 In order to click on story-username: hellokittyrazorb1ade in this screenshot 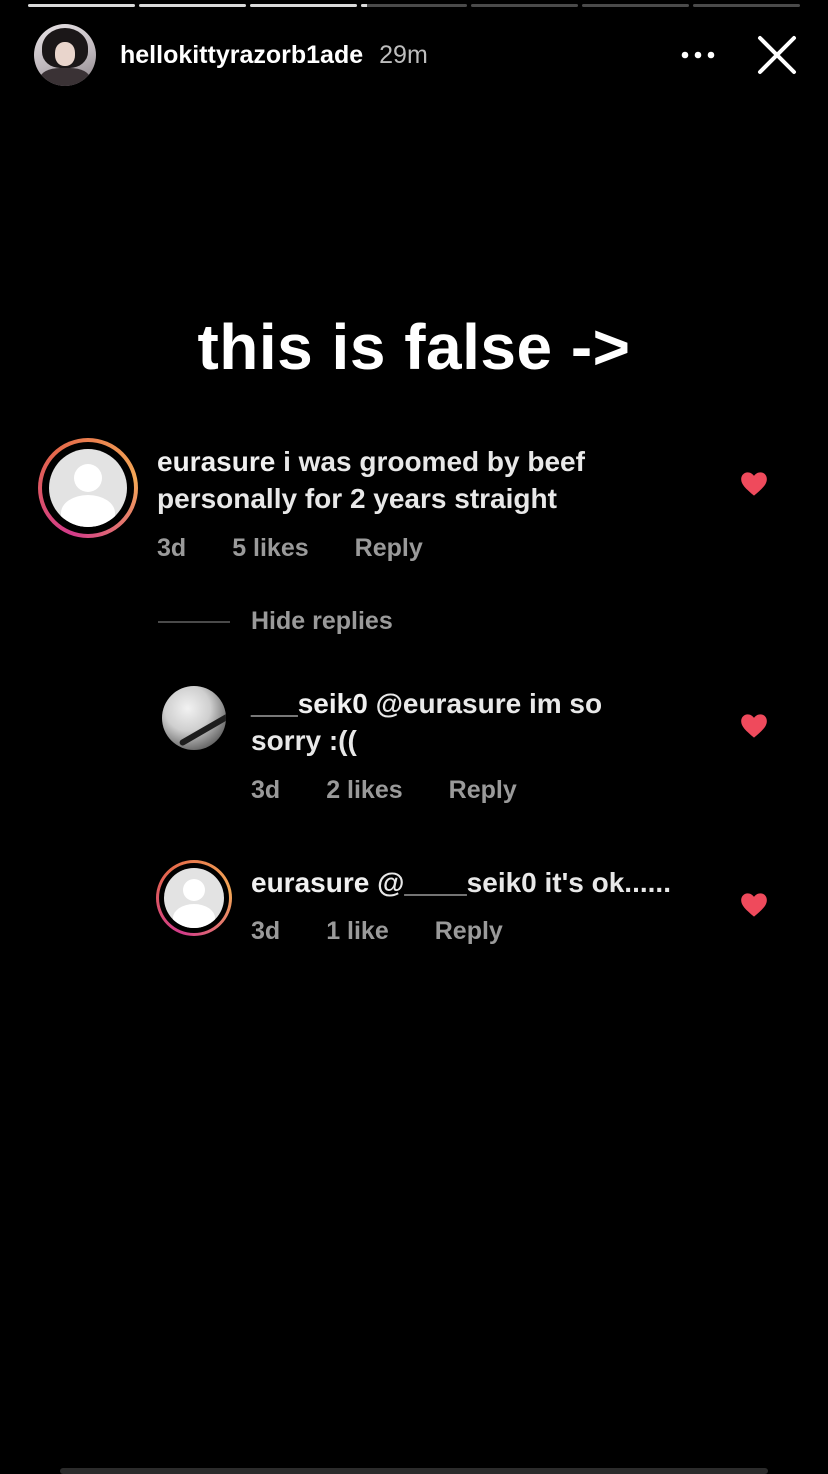, I will do `click(241, 55)`.